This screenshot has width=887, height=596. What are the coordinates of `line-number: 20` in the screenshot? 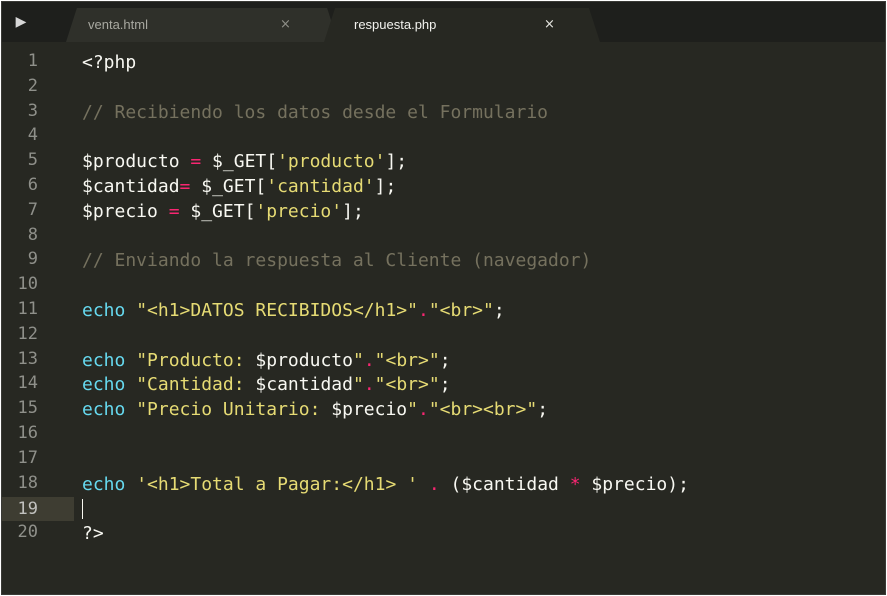 It's located at (27, 532).